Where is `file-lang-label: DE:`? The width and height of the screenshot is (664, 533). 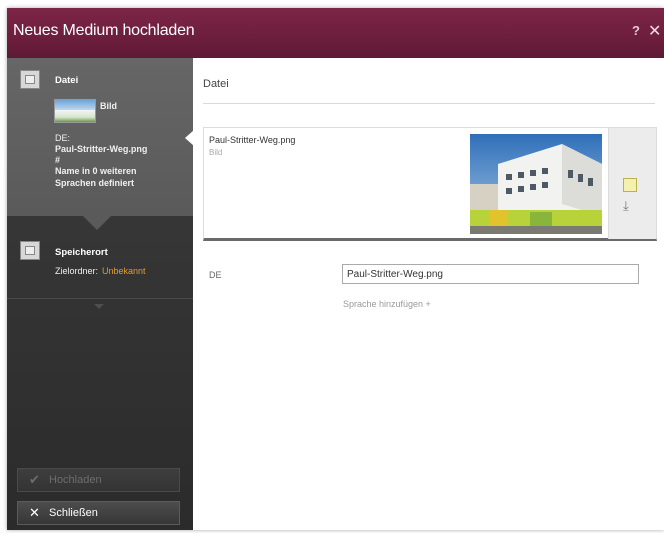
file-lang-label: DE: is located at coordinates (63, 138).